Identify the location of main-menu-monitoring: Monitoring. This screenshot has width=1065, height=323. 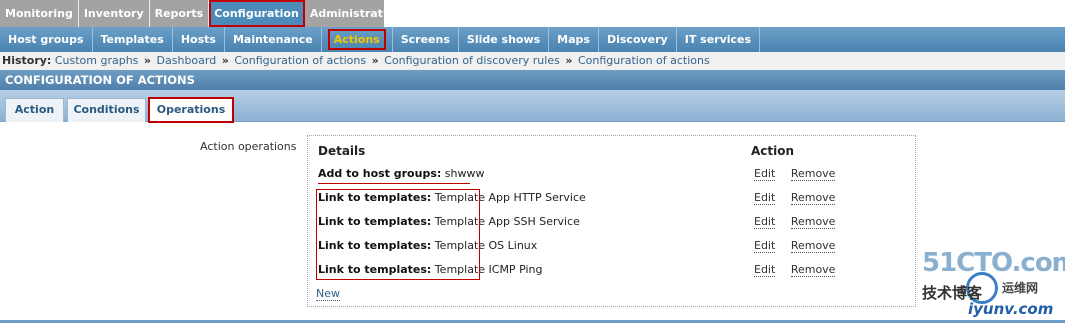
(39, 13).